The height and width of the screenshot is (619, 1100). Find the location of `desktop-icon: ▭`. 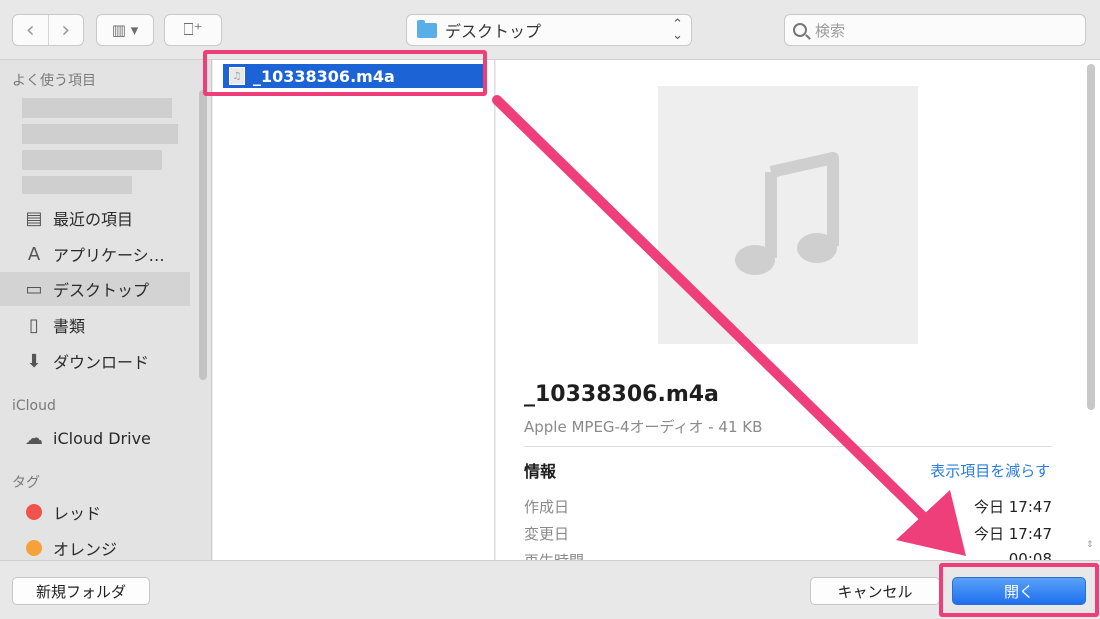

desktop-icon: ▭ is located at coordinates (34, 289).